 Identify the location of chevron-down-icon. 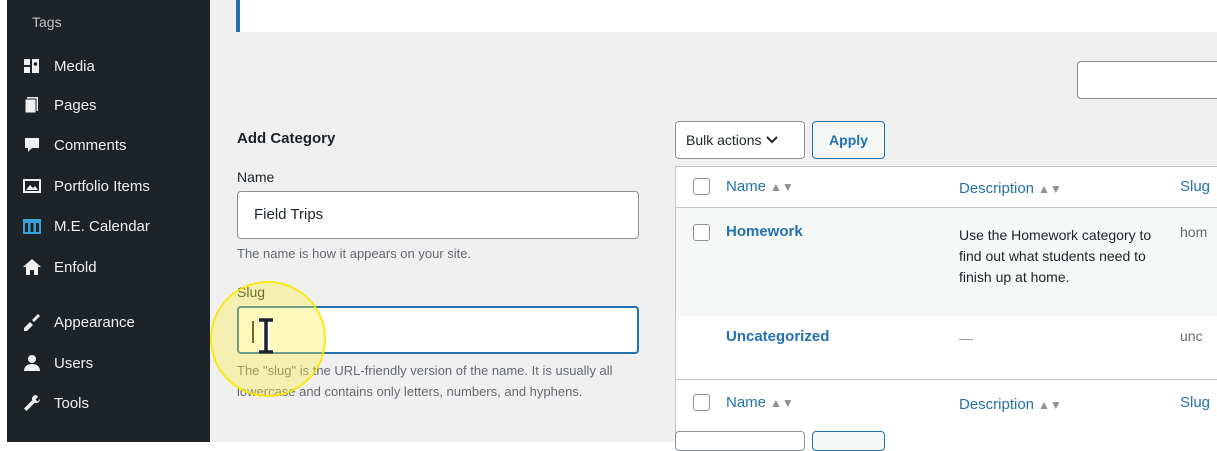
(772, 140).